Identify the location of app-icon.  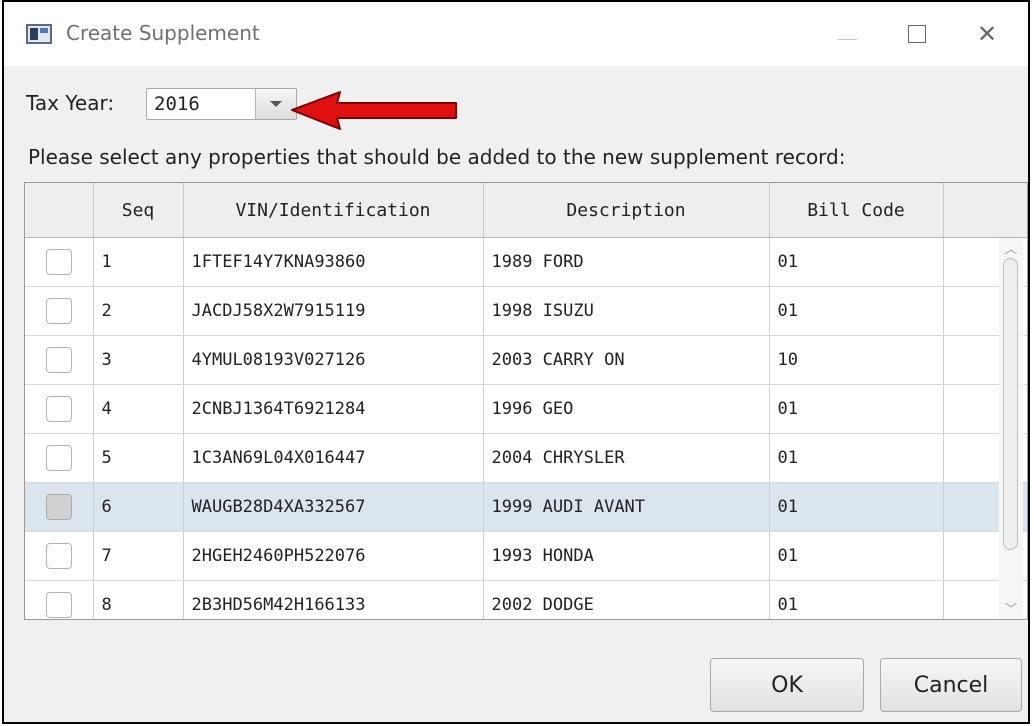
(39, 34).